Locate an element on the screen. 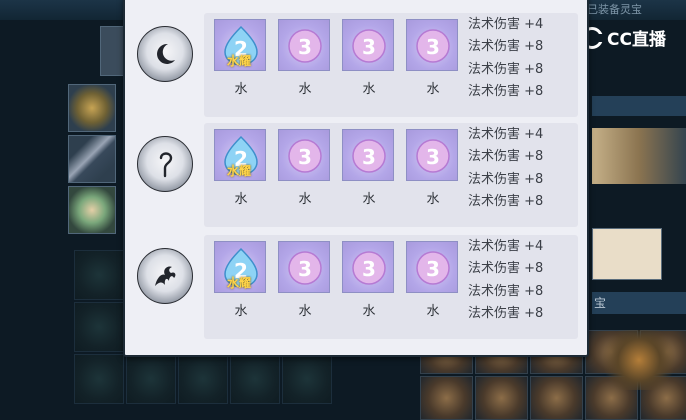  equipment-slot-weapon is located at coordinates (92, 159).